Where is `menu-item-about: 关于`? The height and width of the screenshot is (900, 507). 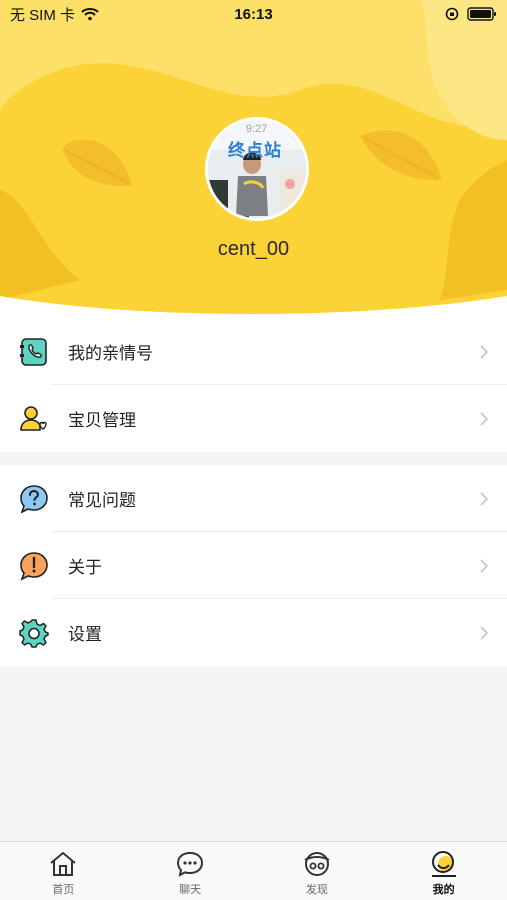
menu-item-about: 关于 is located at coordinates (253, 565).